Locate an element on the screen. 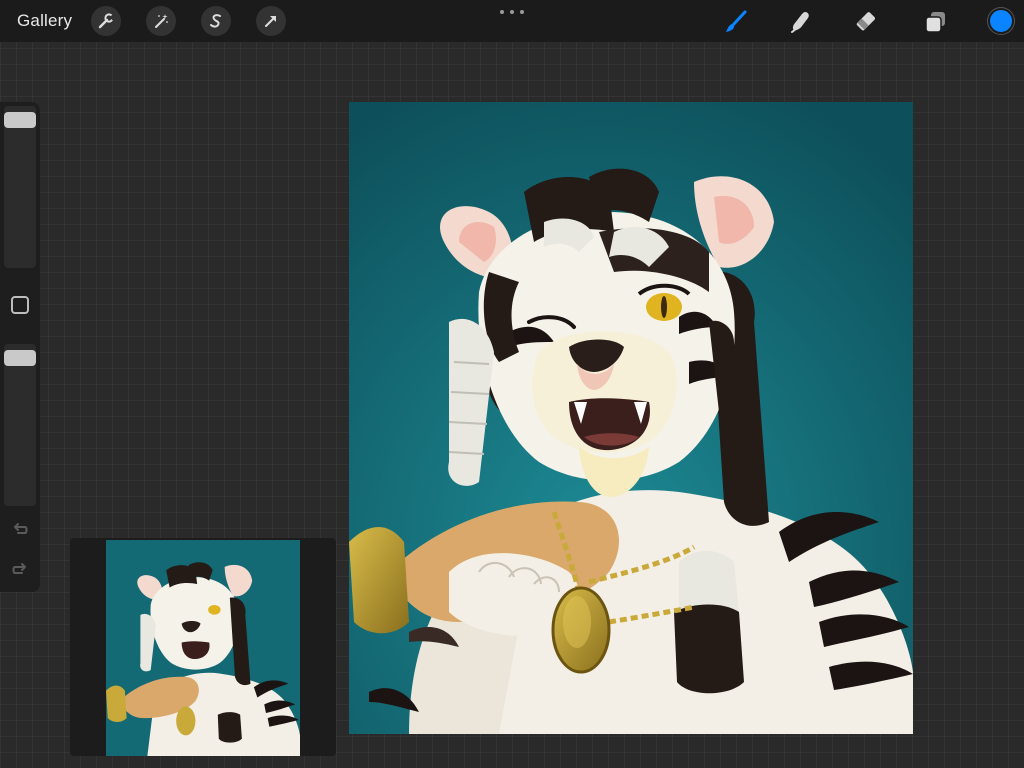 The height and width of the screenshot is (768, 1024). brush-size-slider is located at coordinates (20, 187).